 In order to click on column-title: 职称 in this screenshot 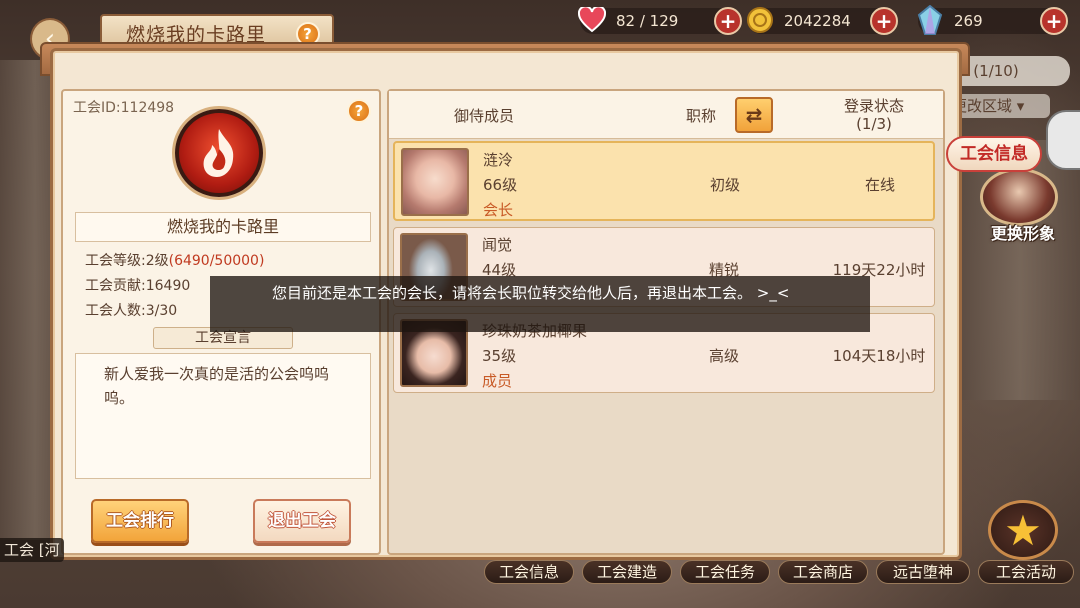, I will do `click(700, 116)`.